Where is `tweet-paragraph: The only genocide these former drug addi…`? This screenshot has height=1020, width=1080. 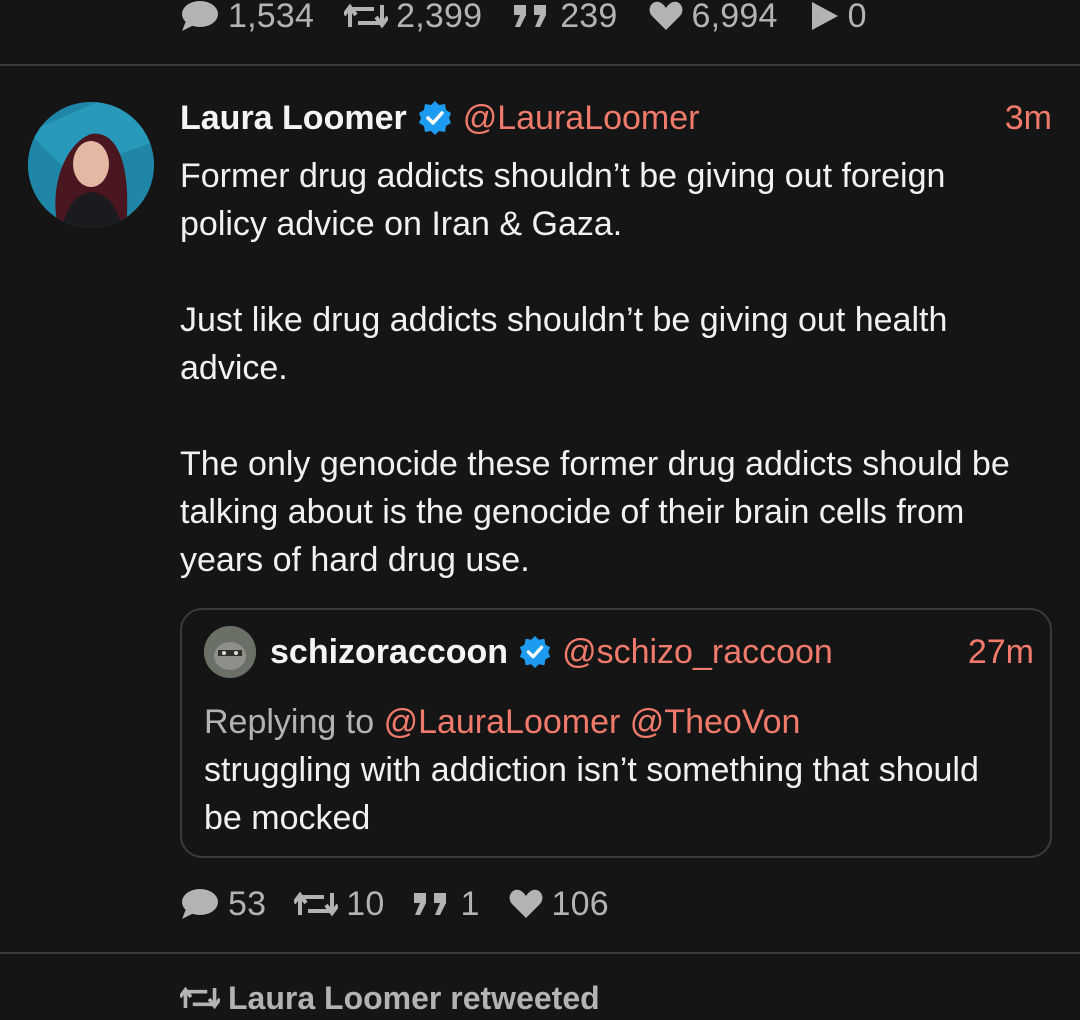
tweet-paragraph: The only genocide these former drug addi… is located at coordinates (595, 512).